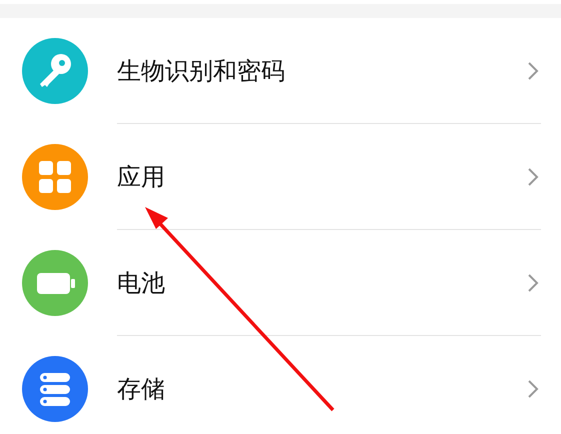 The height and width of the screenshot is (434, 561). I want to click on setting-label: 电池, so click(141, 283).